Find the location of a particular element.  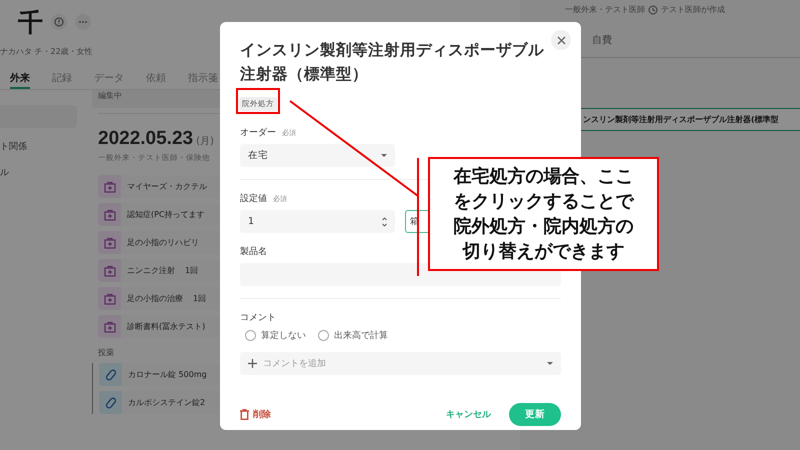

callout-text: 切り替えができます is located at coordinates (543, 252).